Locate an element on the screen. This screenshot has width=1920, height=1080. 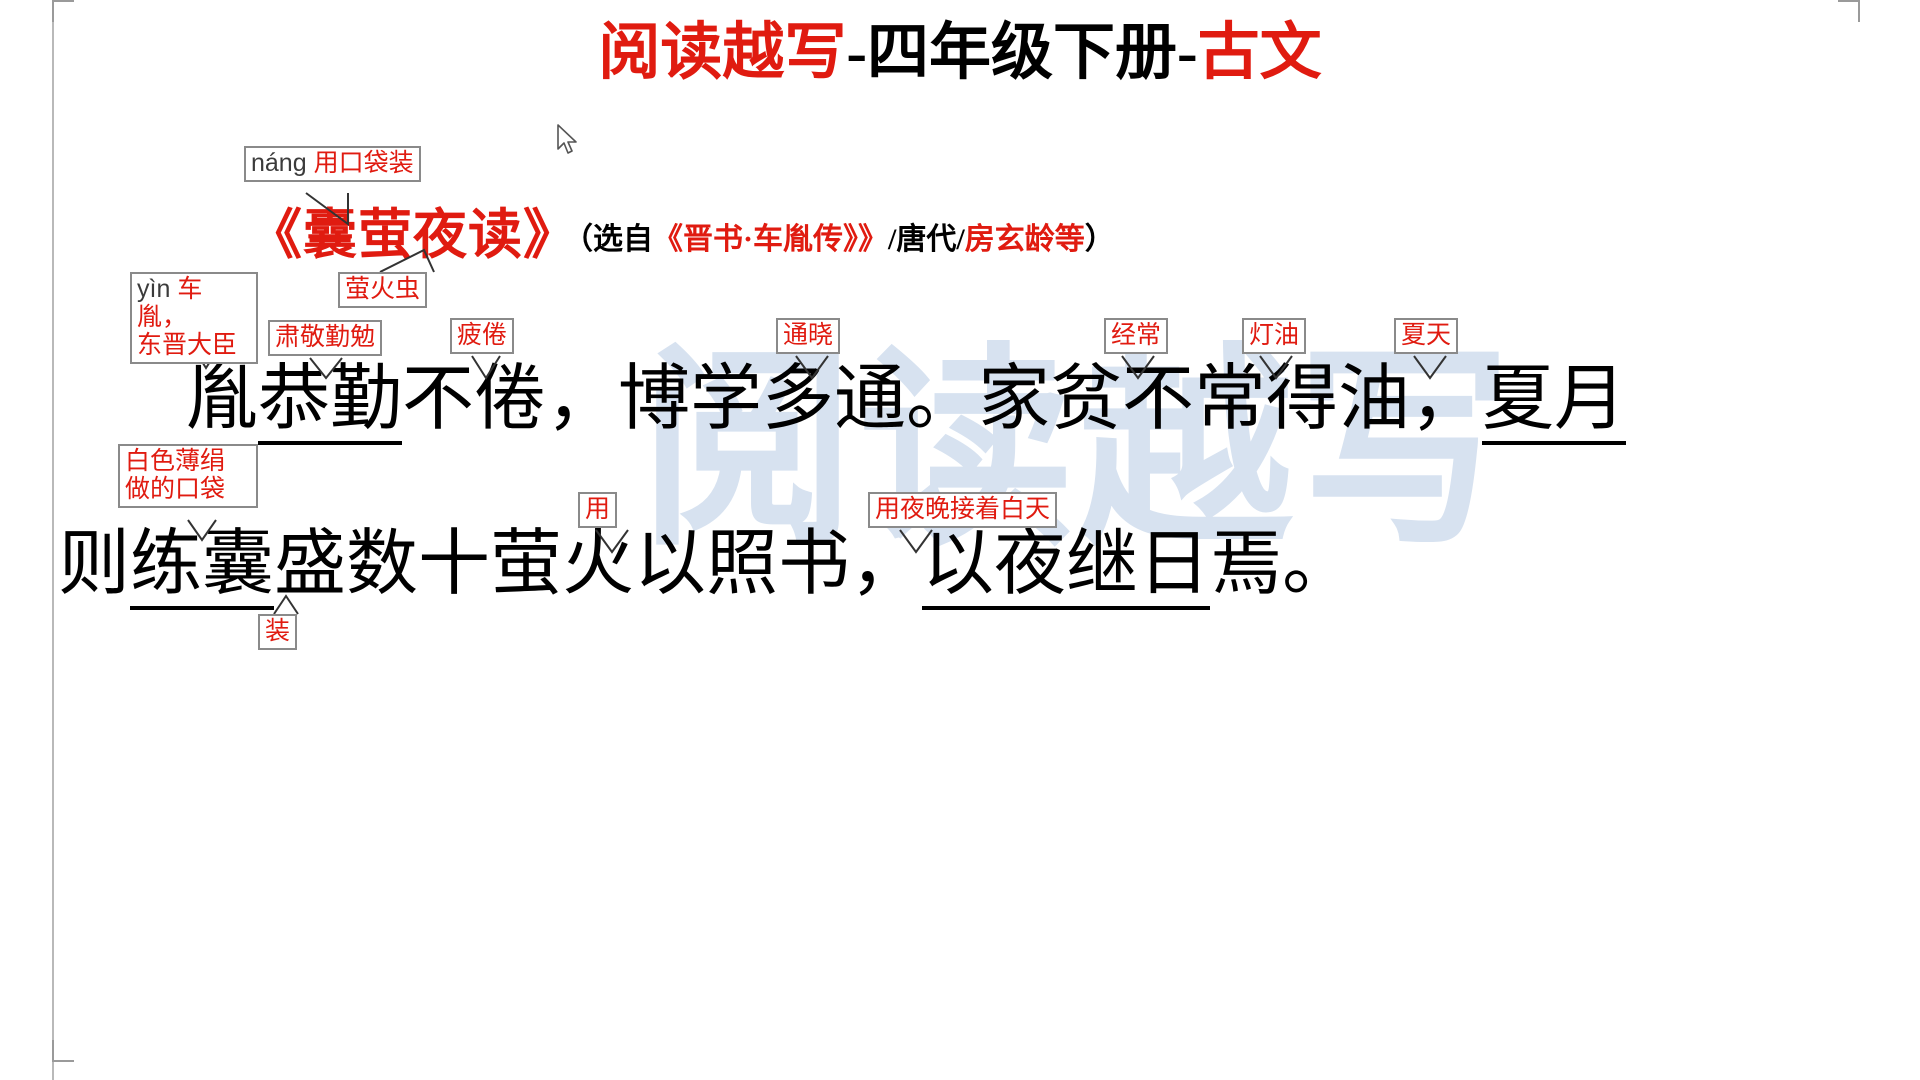
source-slash-2: / is located at coordinates (960, 239).